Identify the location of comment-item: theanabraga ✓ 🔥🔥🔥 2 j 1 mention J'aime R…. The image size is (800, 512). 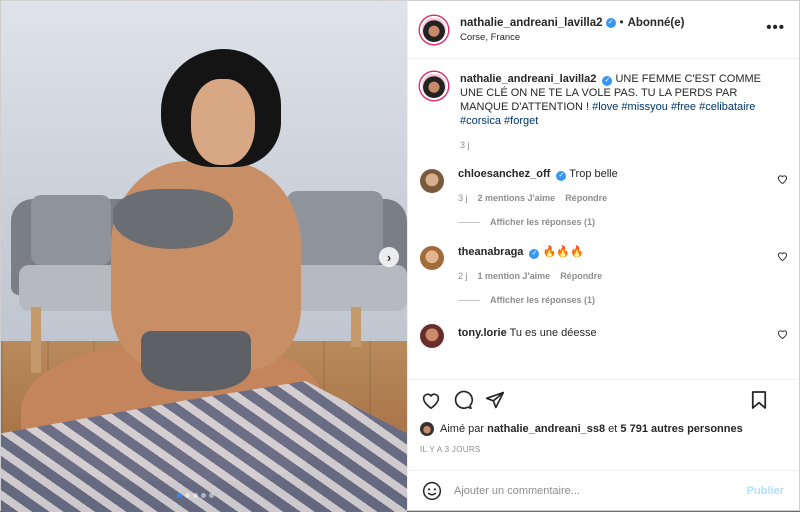
(603, 275).